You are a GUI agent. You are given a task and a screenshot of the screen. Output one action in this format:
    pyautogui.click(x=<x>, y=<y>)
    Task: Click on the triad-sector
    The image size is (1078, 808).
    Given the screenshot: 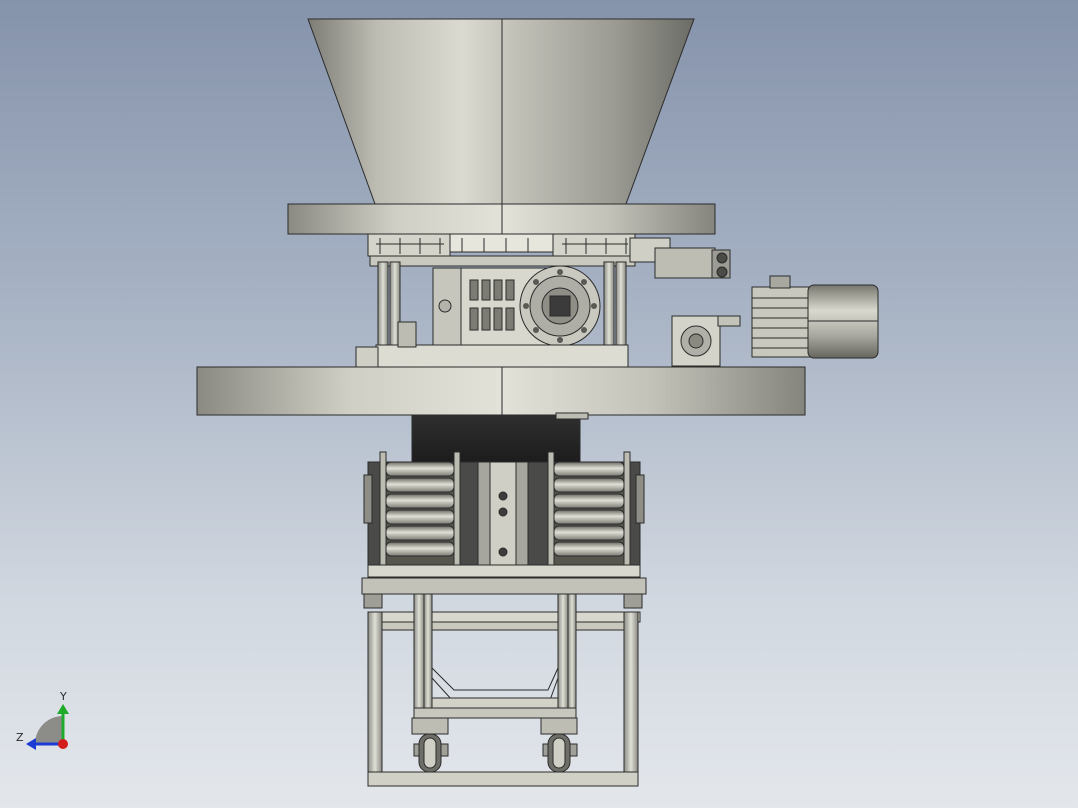 What is the action you would take?
    pyautogui.click(x=49, y=730)
    